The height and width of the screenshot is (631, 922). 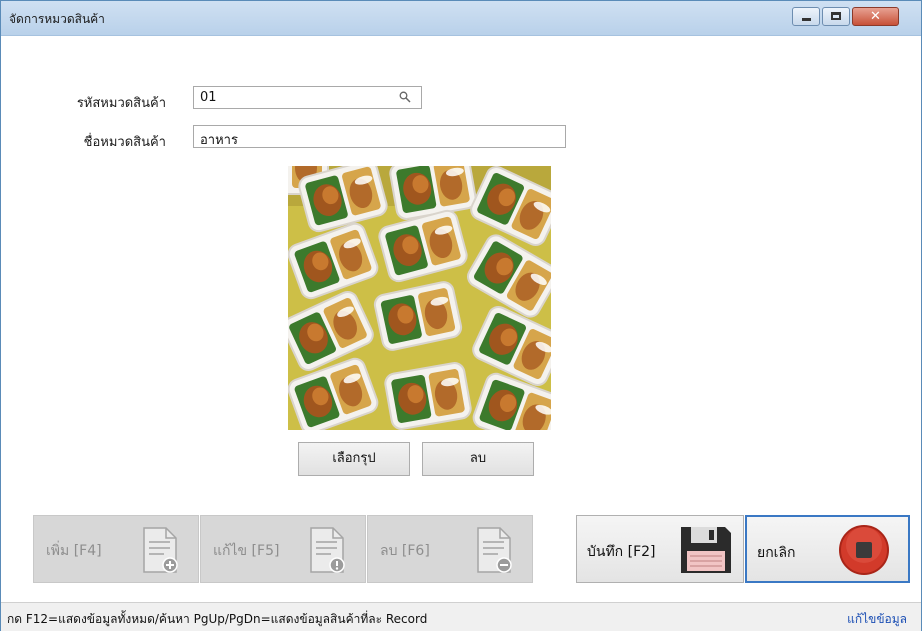 I want to click on delete-button: ลบ [F6], so click(x=450, y=549).